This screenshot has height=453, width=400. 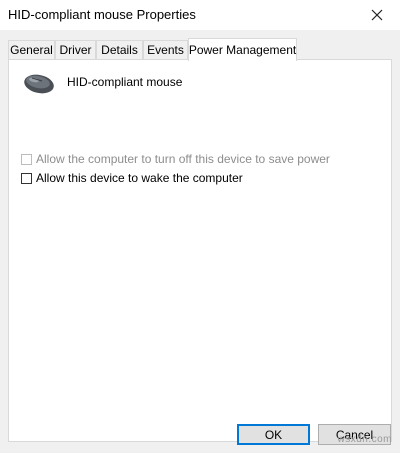 What do you see at coordinates (119, 49) in the screenshot?
I see `tab-details: Details` at bounding box center [119, 49].